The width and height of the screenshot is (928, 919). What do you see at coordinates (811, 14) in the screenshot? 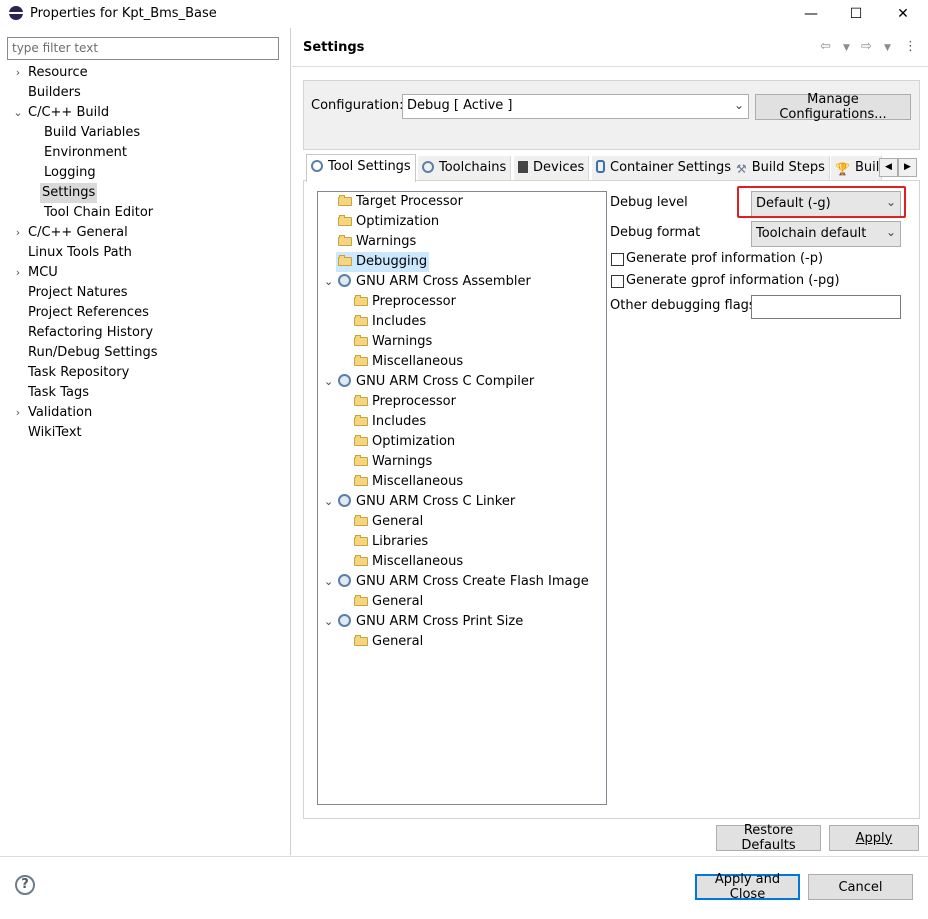
I see `minimize-button: —` at bounding box center [811, 14].